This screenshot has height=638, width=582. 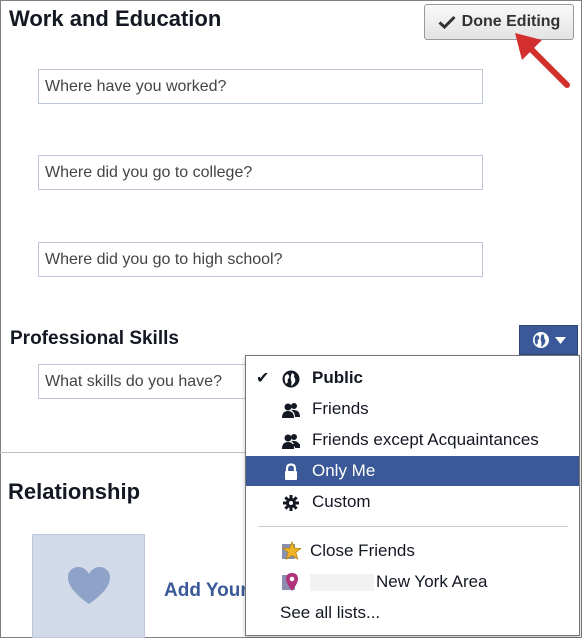 I want to click on checkmark-icon, so click(x=447, y=22).